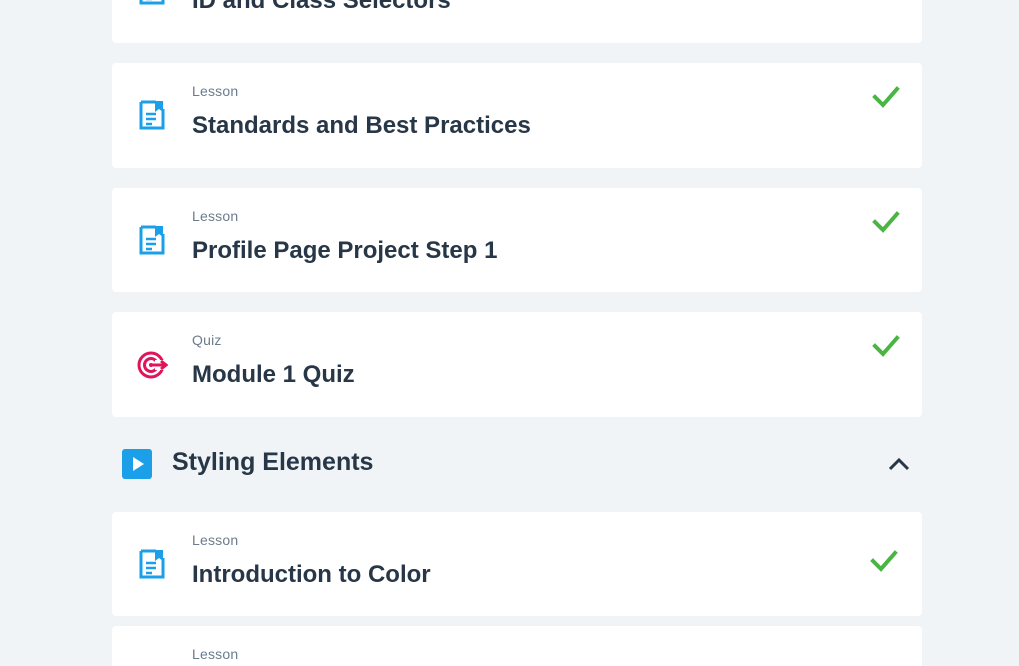  Describe the element at coordinates (321, 7) in the screenshot. I see `lesson-title: ID and Class Selectors` at that location.